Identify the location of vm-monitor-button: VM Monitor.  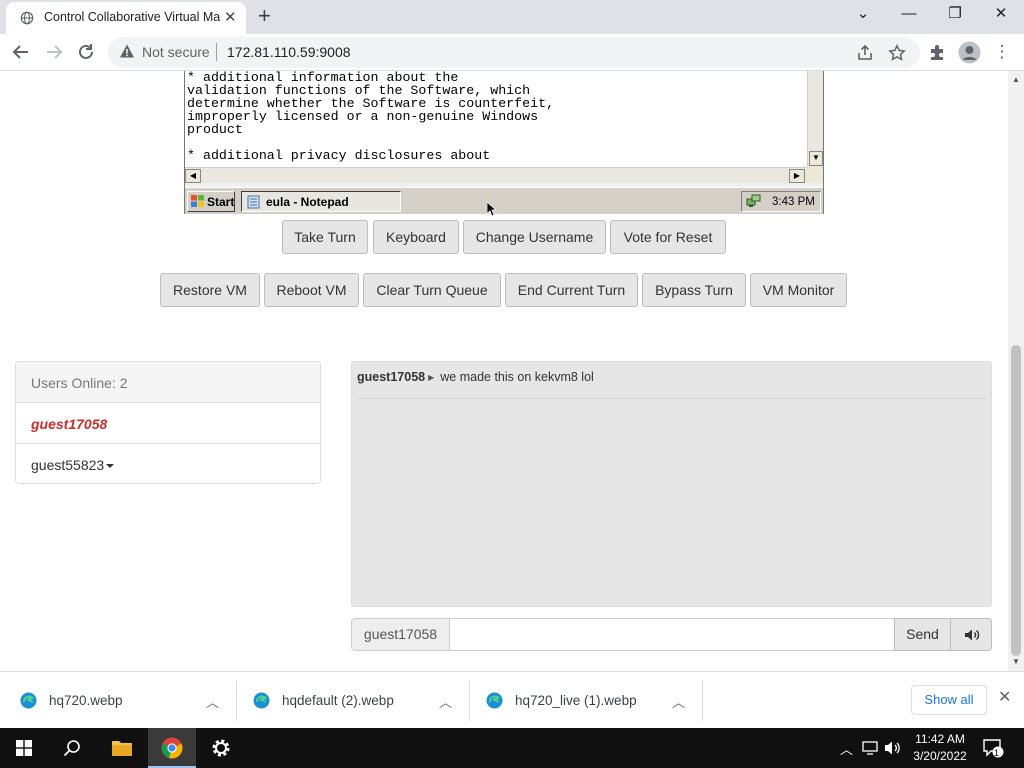
(798, 290).